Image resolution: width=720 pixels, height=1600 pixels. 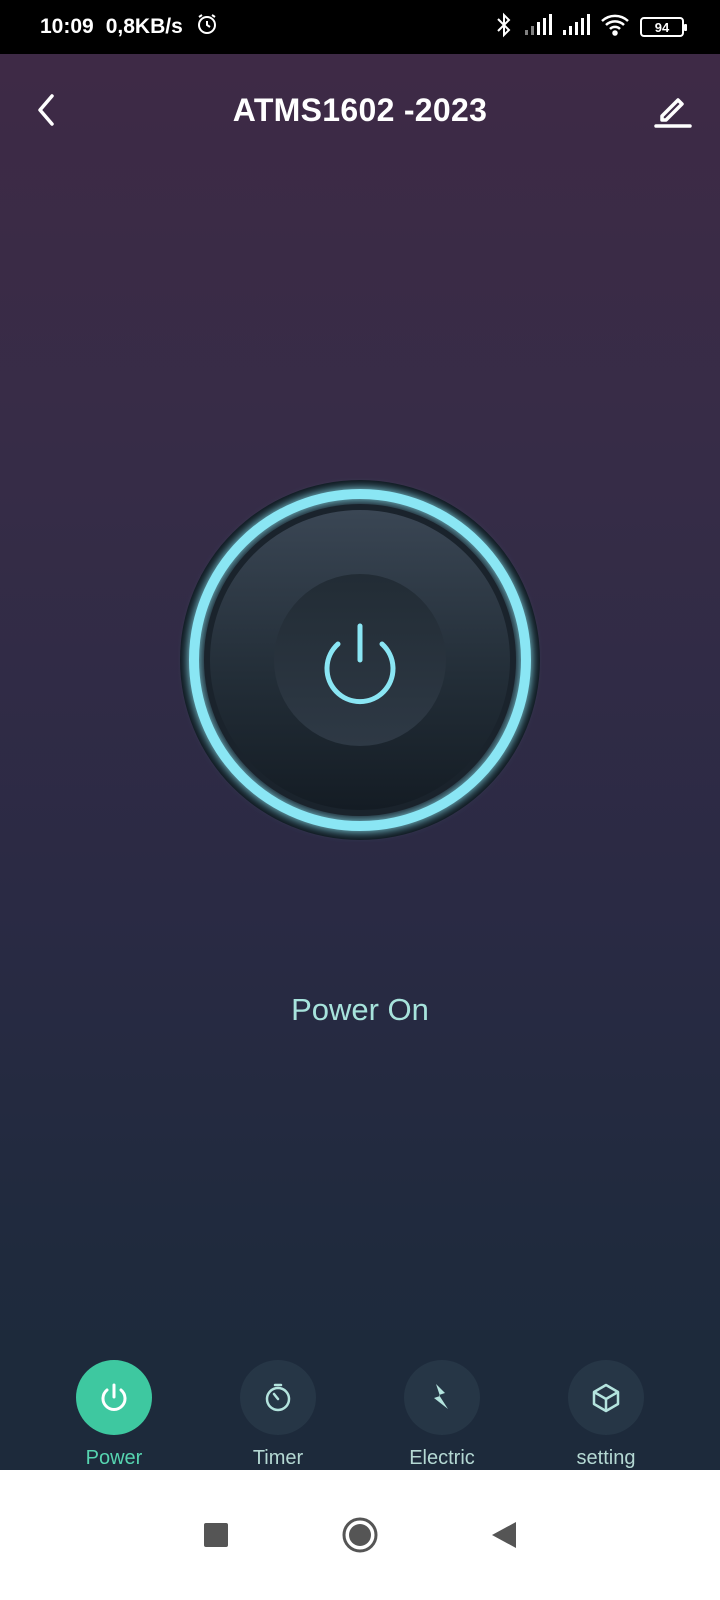 I want to click on status-right: 94, so click(x=590, y=27).